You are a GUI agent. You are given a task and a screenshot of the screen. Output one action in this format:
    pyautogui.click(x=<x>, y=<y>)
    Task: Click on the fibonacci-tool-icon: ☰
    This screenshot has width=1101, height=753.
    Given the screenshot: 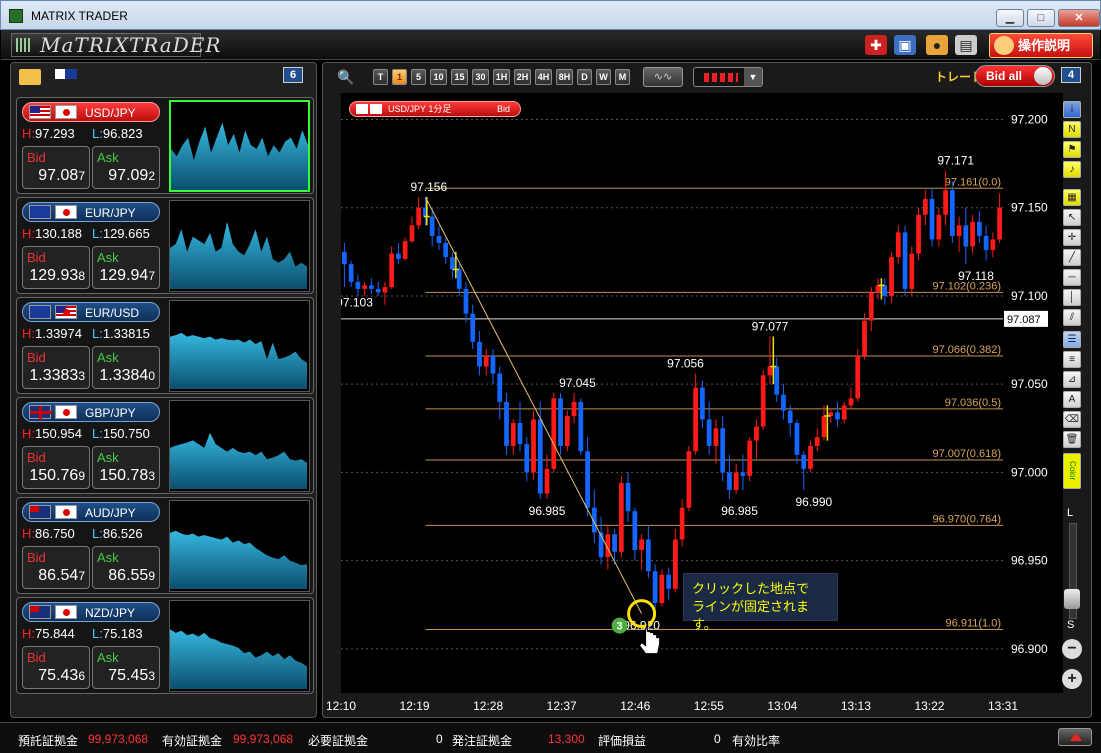 What is the action you would take?
    pyautogui.click(x=1072, y=339)
    